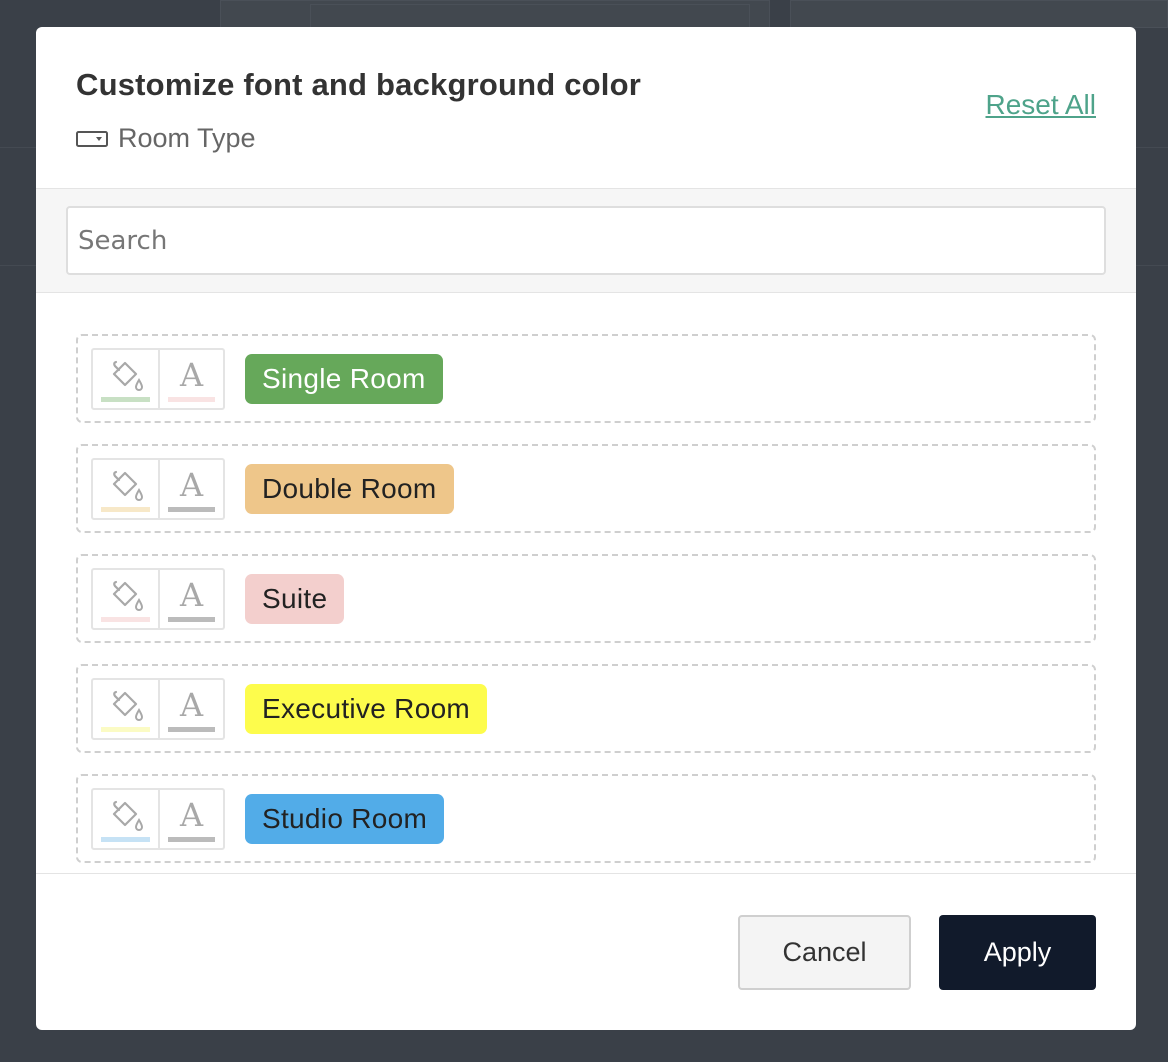 This screenshot has width=1168, height=1062. I want to click on search-input, so click(586, 240).